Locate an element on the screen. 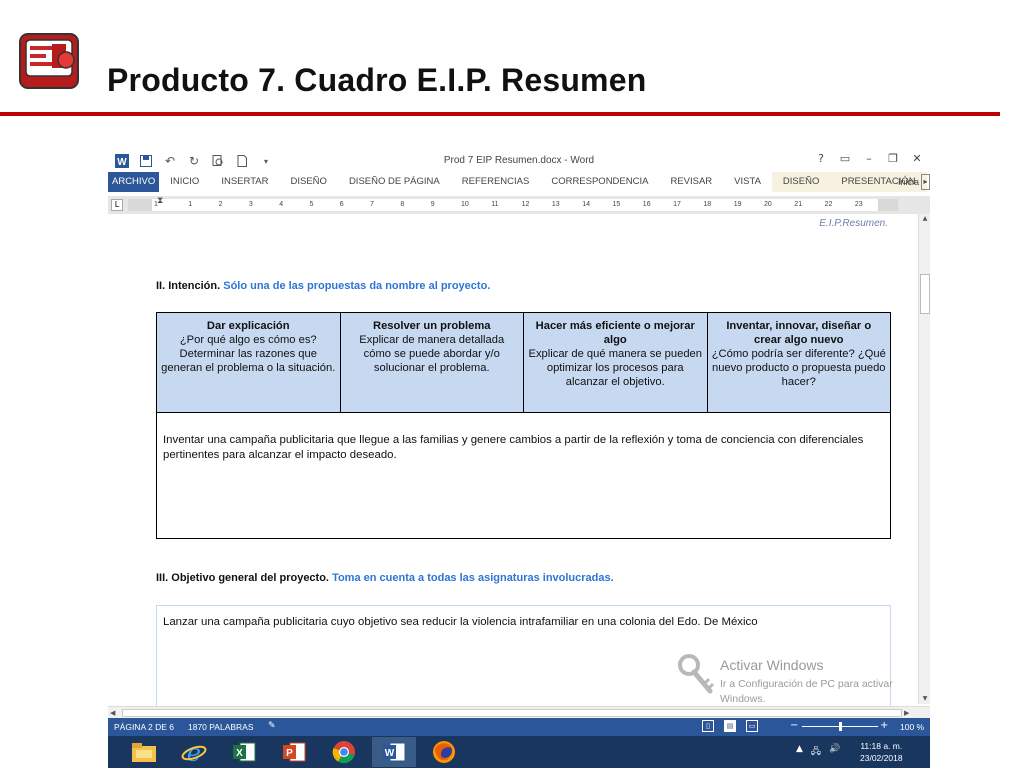 The height and width of the screenshot is (768, 1024). page-count: PÁGINA 2 DE 6 is located at coordinates (144, 727).